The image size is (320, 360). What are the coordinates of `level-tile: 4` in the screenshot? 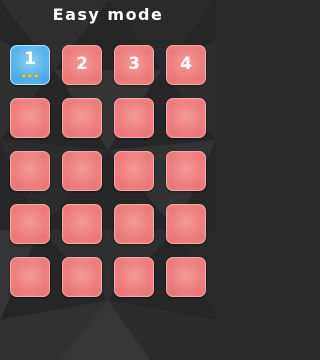 It's located at (186, 65).